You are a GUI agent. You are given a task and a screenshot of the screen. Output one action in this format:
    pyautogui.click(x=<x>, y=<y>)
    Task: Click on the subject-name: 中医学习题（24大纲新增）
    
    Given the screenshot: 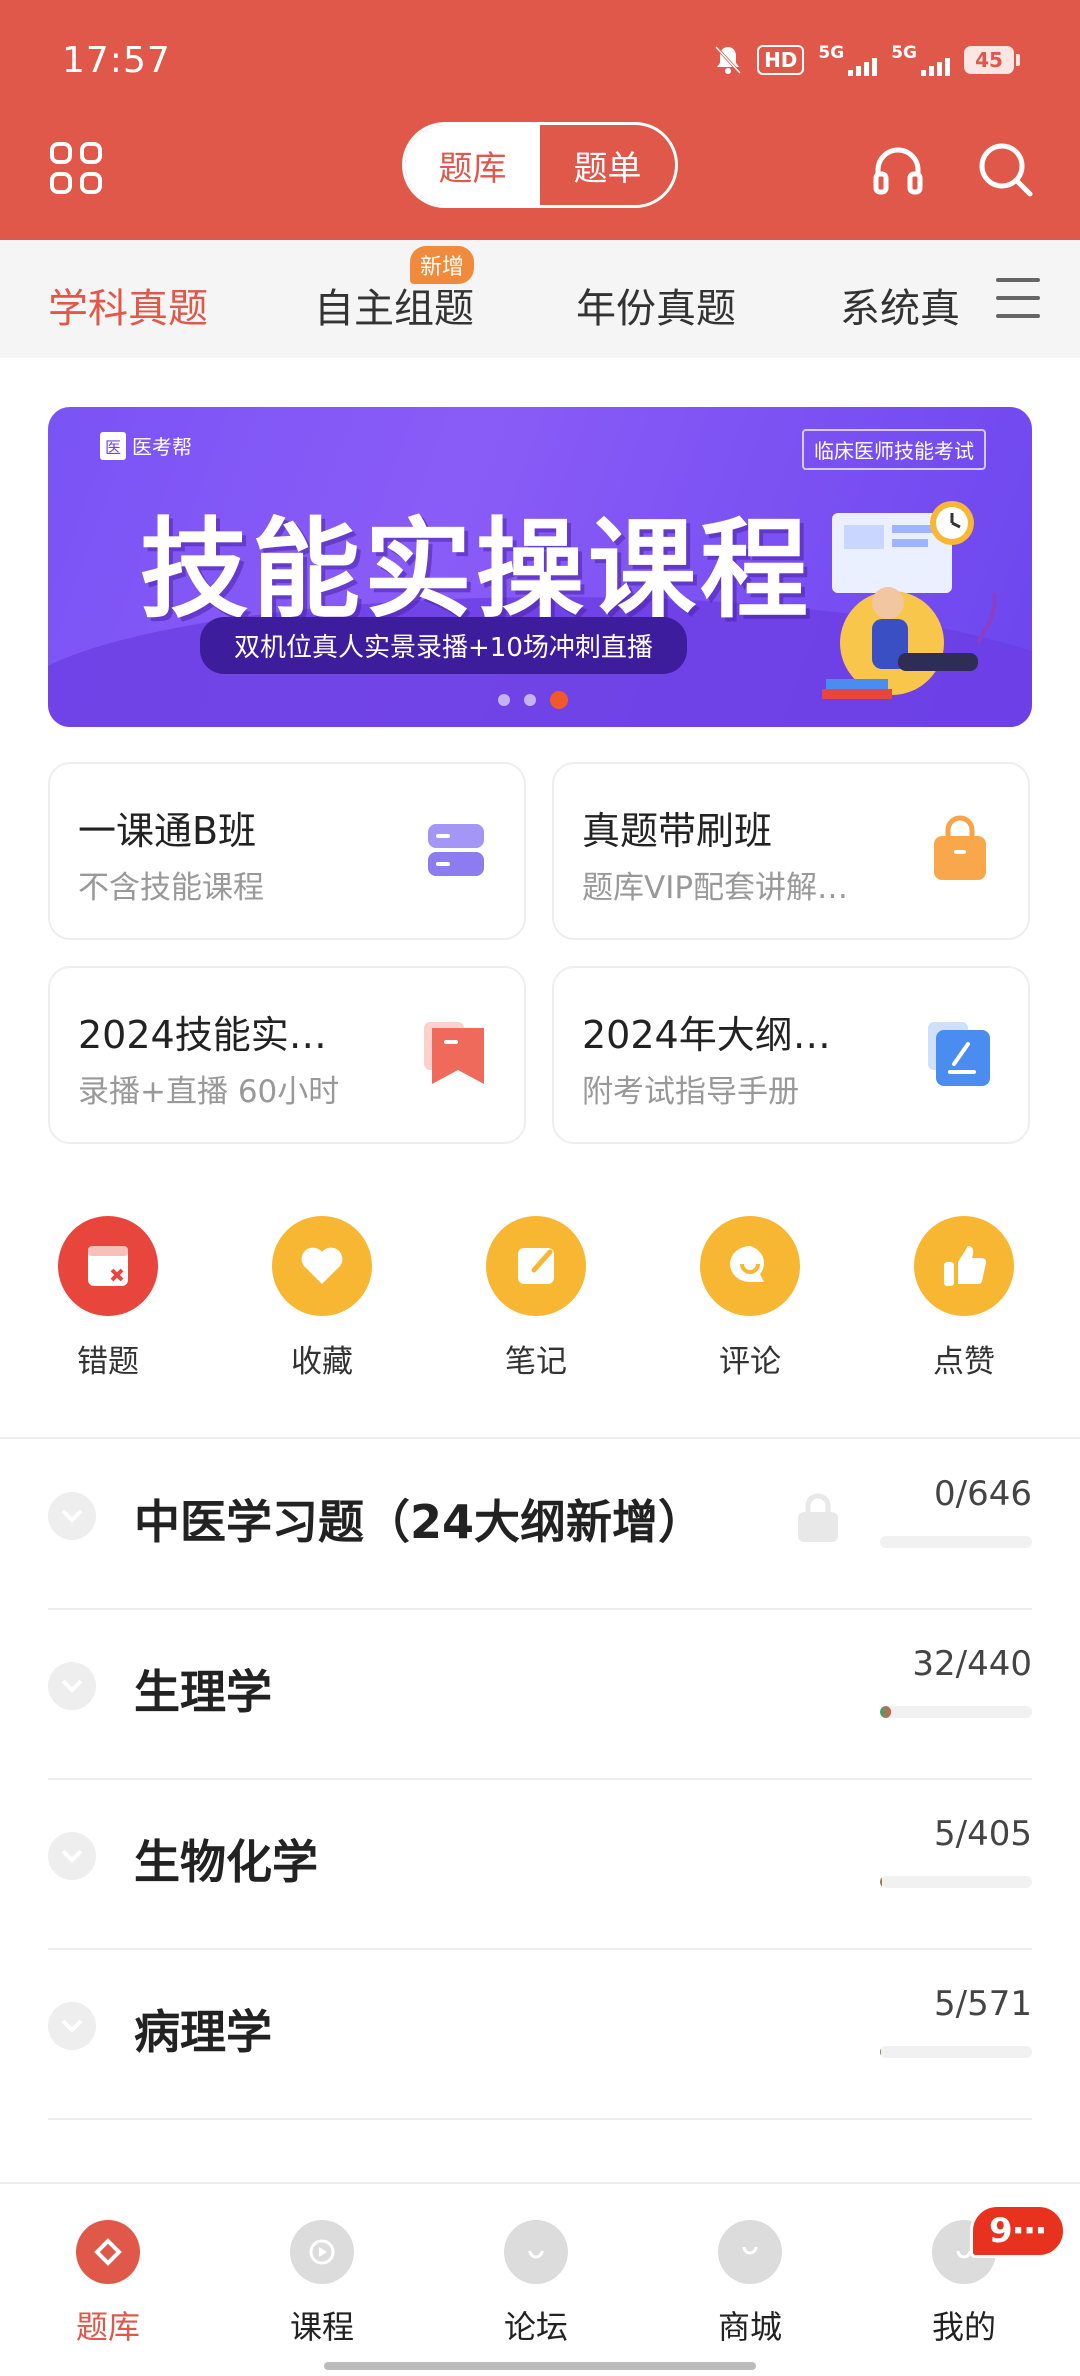 What is the action you would take?
    pyautogui.click(x=419, y=1522)
    